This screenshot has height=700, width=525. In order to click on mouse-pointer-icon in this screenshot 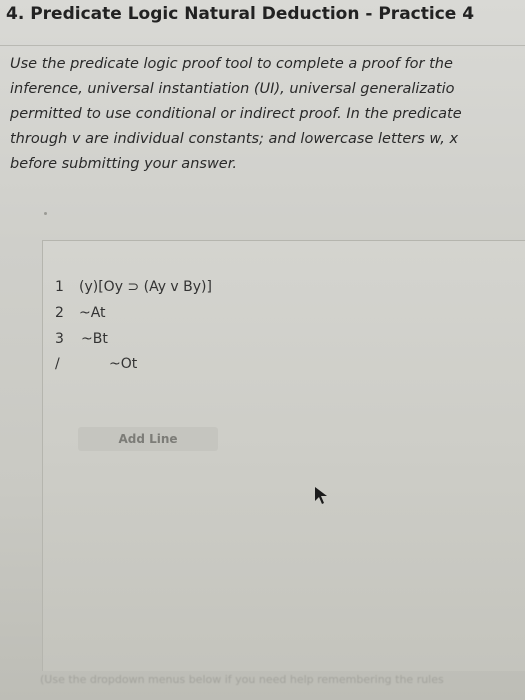, I will do `click(321, 495)`.